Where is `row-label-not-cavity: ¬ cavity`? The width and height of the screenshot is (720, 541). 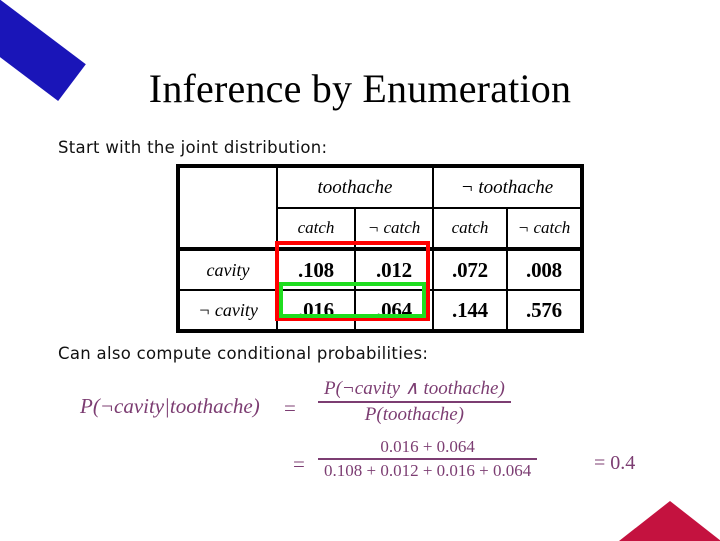
row-label-not-cavity: ¬ cavity is located at coordinates (227, 310).